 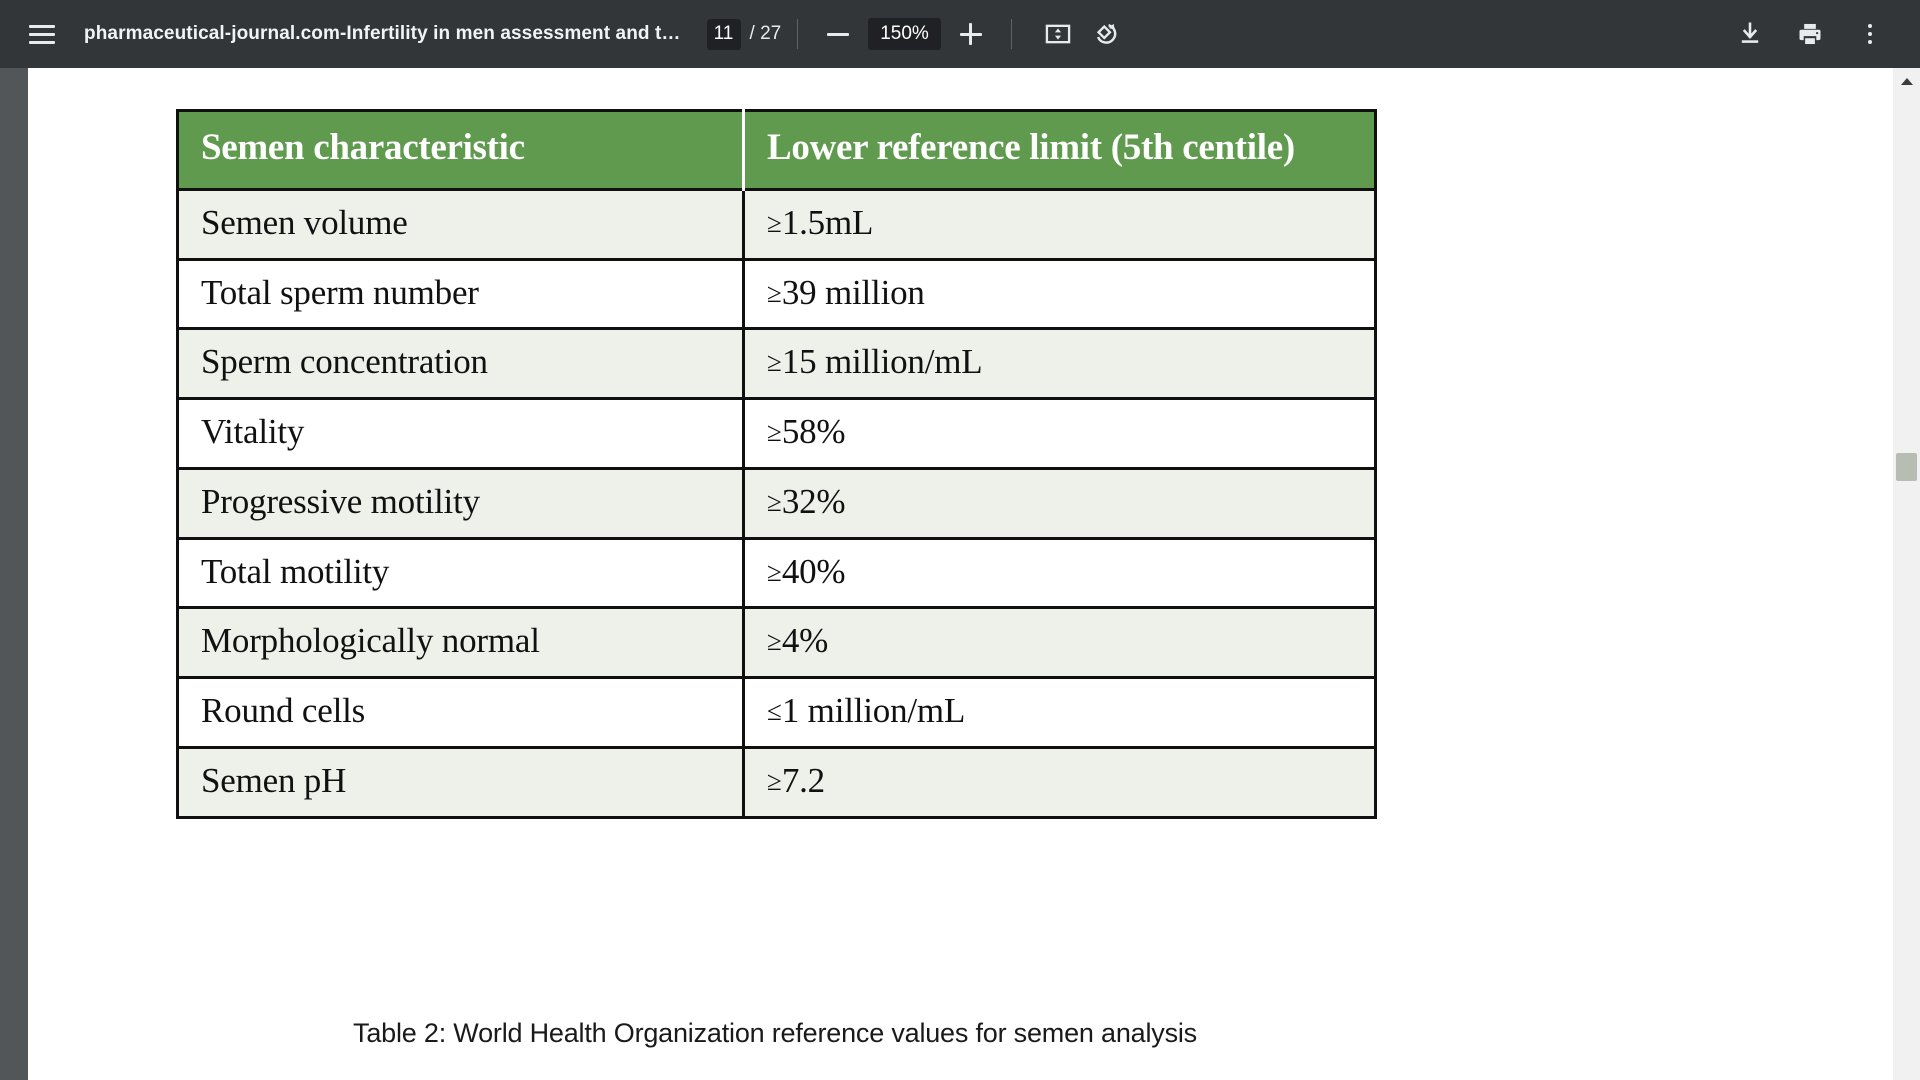 What do you see at coordinates (853, 292) in the screenshot?
I see `reference-limit-value: 39 million` at bounding box center [853, 292].